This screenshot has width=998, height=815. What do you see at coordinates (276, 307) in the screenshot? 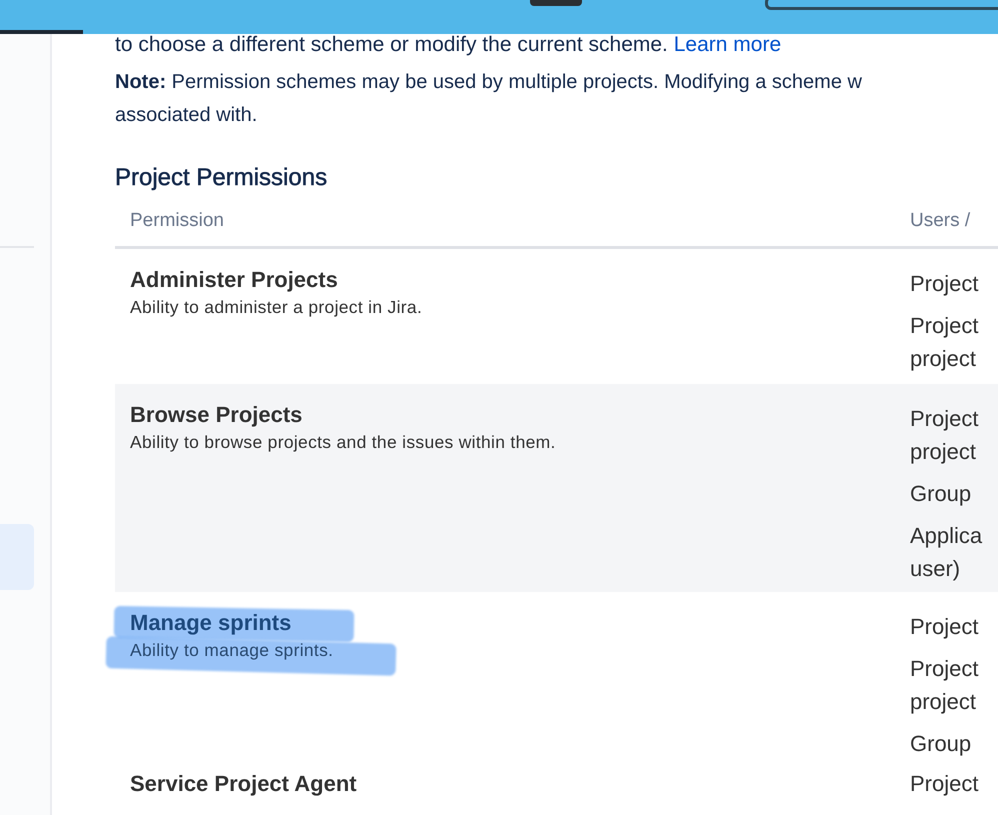
I see `permission-description: Ability to administer a project in Jira.` at bounding box center [276, 307].